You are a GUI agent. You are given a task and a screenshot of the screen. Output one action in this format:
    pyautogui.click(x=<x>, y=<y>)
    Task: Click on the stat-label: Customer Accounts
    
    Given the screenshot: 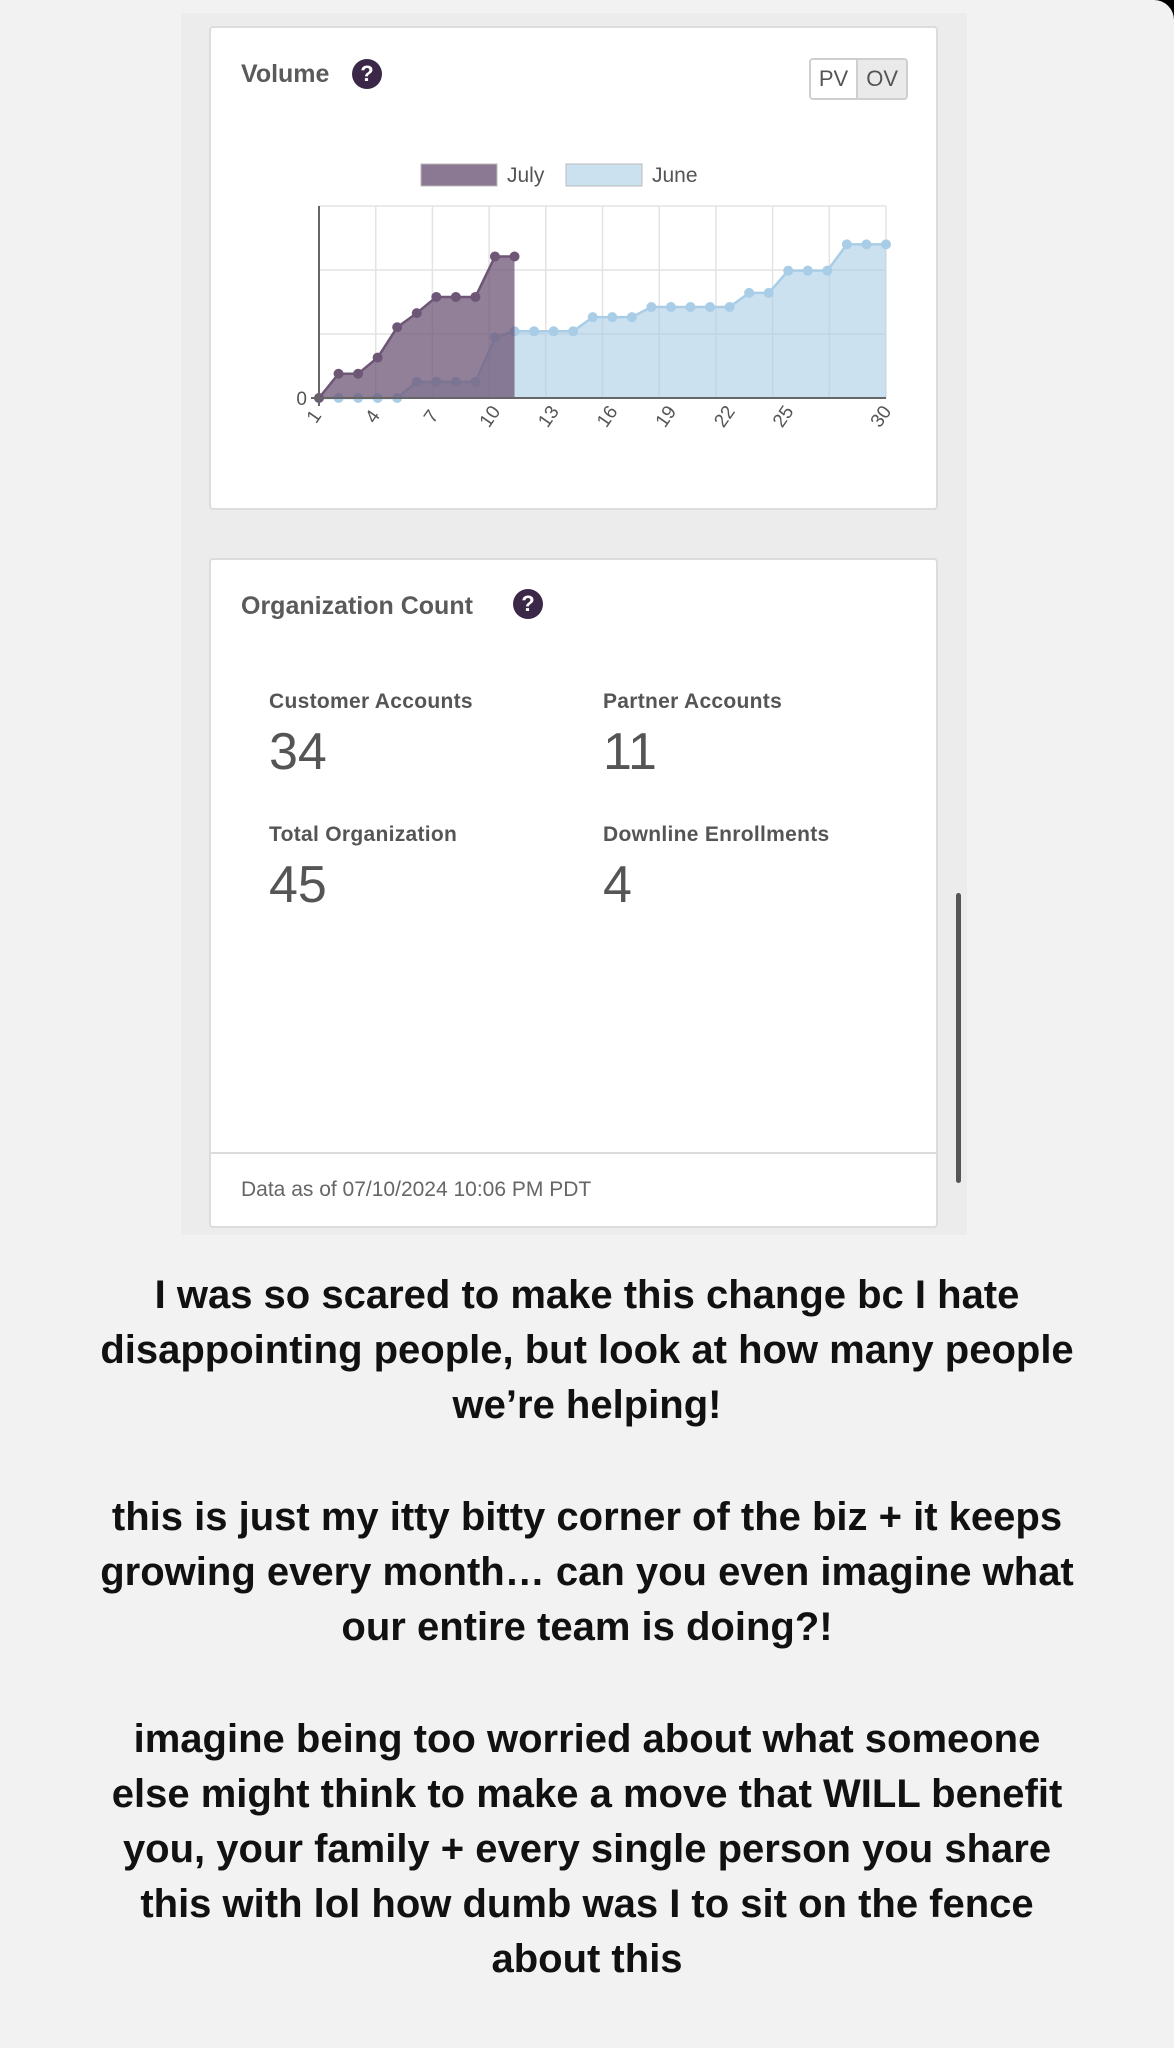 What is the action you would take?
    pyautogui.click(x=371, y=701)
    